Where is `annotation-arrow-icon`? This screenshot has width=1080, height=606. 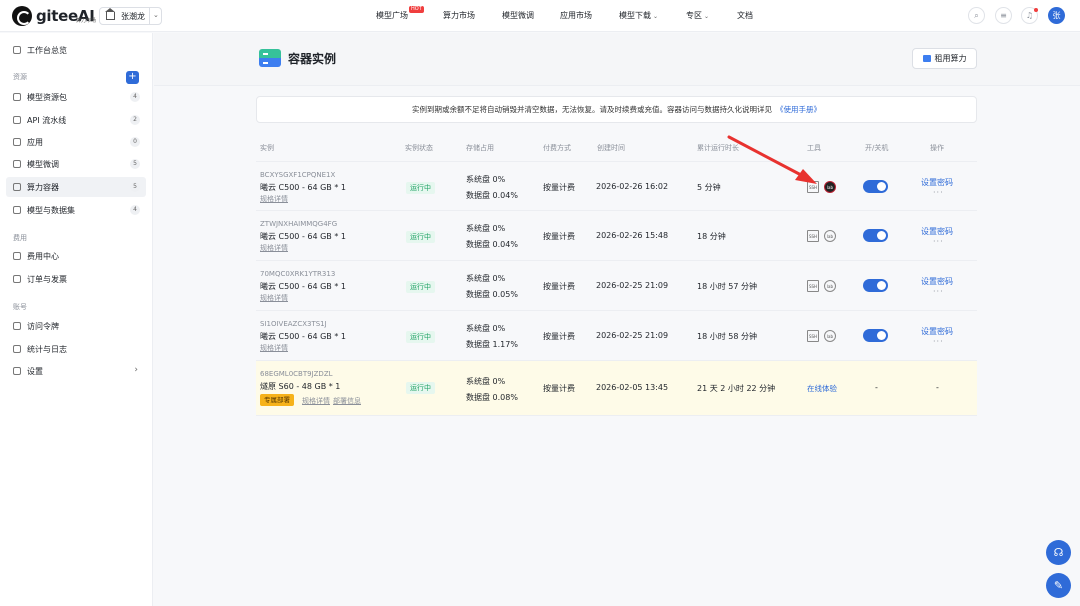 annotation-arrow-icon is located at coordinates (772, 159).